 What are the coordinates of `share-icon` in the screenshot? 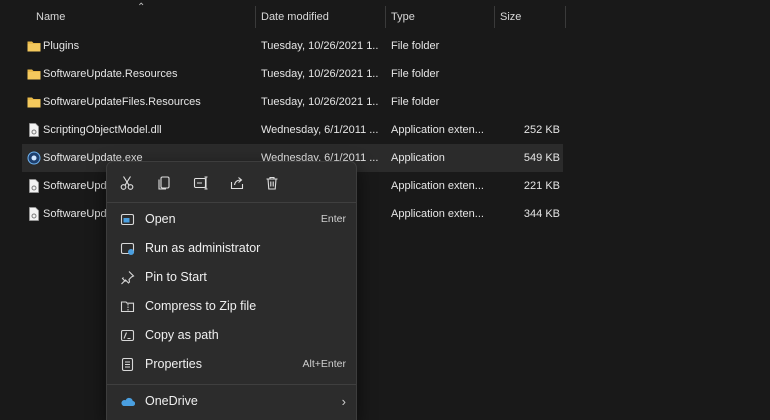 It's located at (237, 183).